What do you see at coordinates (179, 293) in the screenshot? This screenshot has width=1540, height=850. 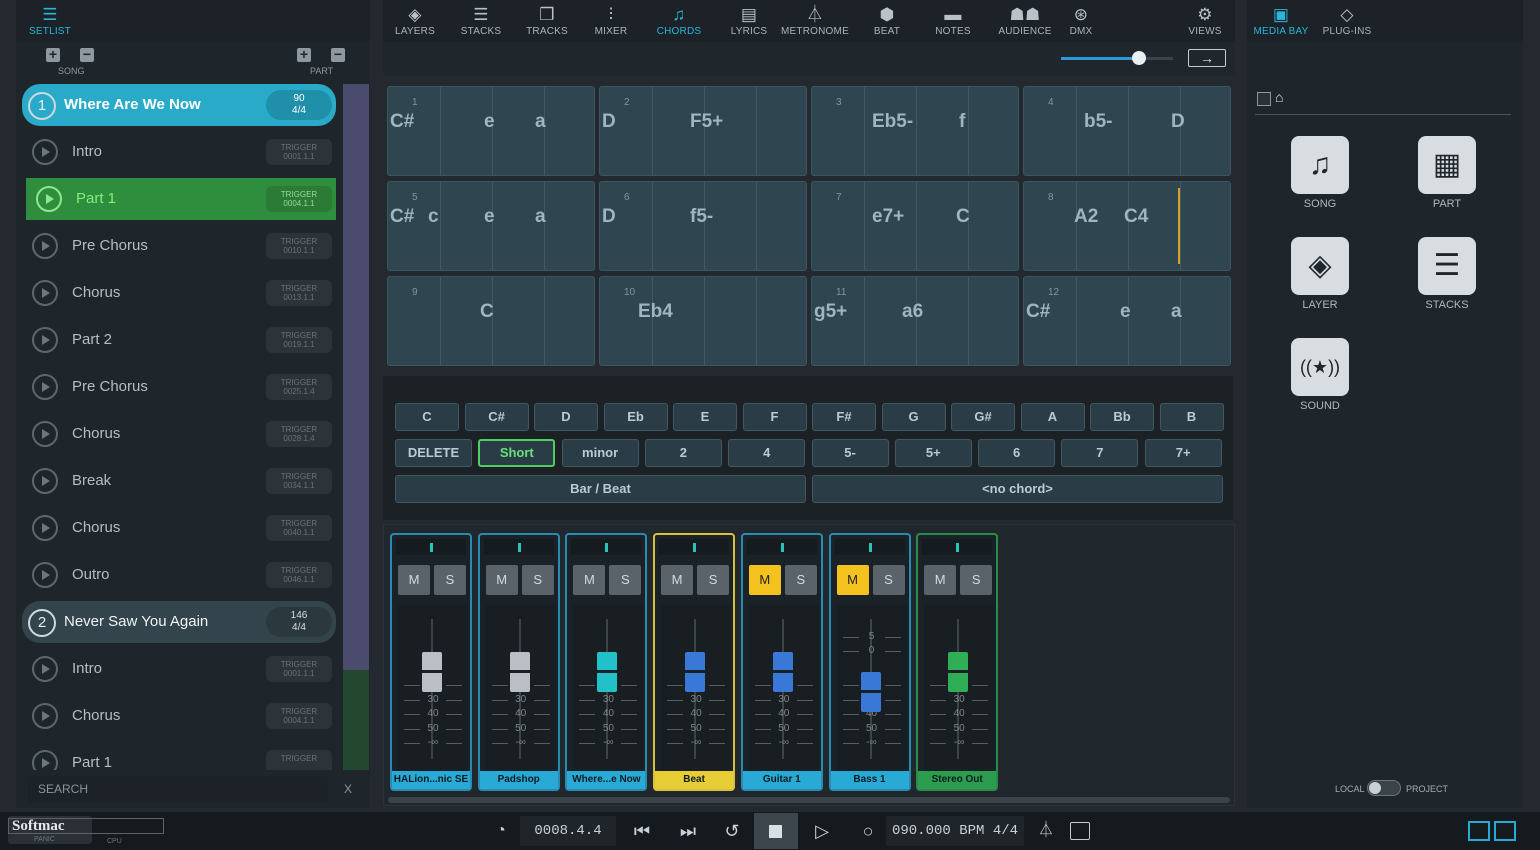 I see `part-item: Chorus TRIGGER 0013.1.1` at bounding box center [179, 293].